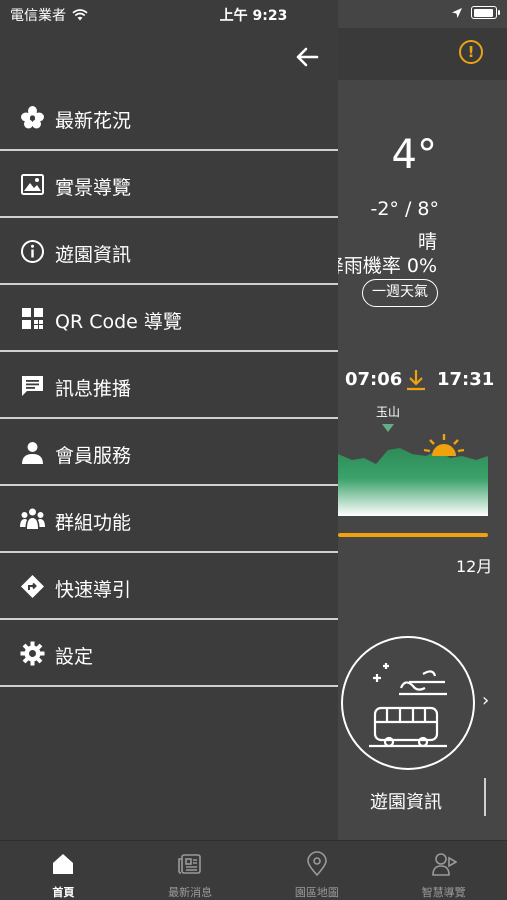 This screenshot has width=507, height=900. Describe the element at coordinates (63, 864) in the screenshot. I see `home-icon` at that location.